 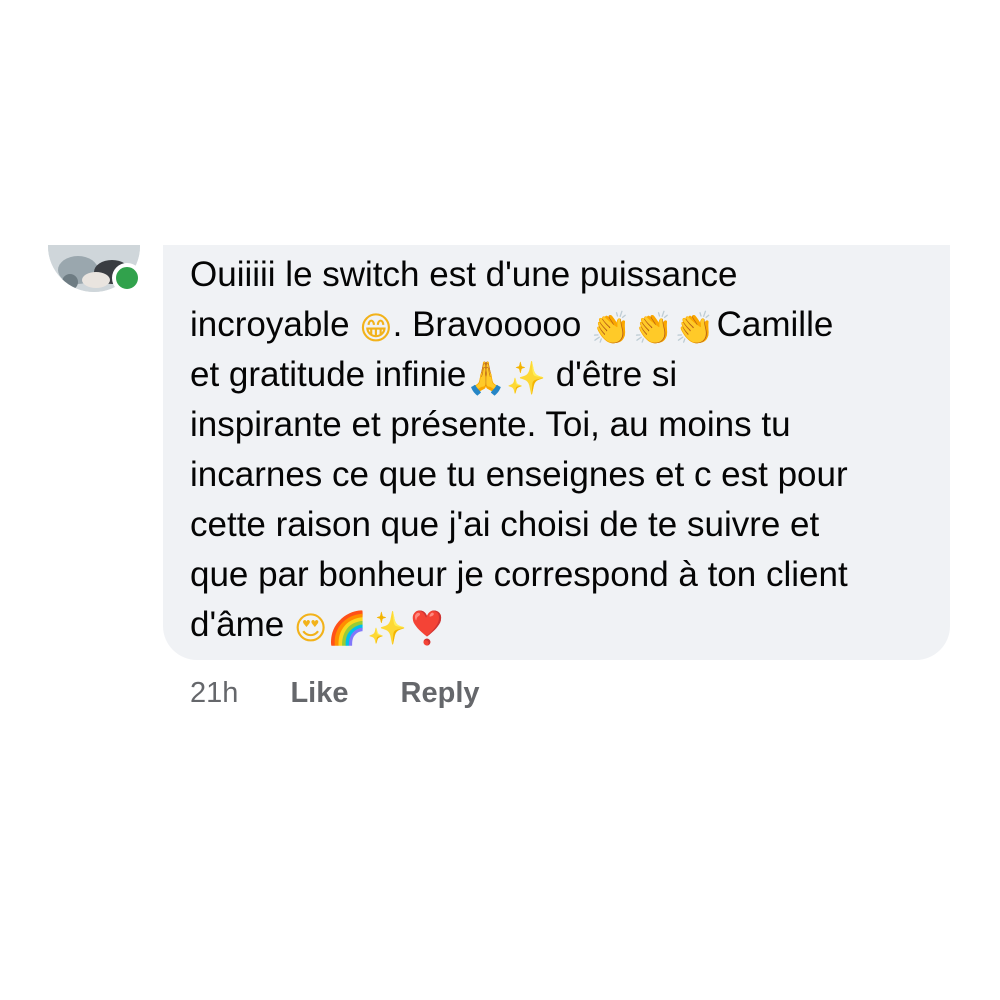 What do you see at coordinates (512, 326) in the screenshot?
I see `comment-line: incroyable 😁. Bravooooo 👏👏👏Camille` at bounding box center [512, 326].